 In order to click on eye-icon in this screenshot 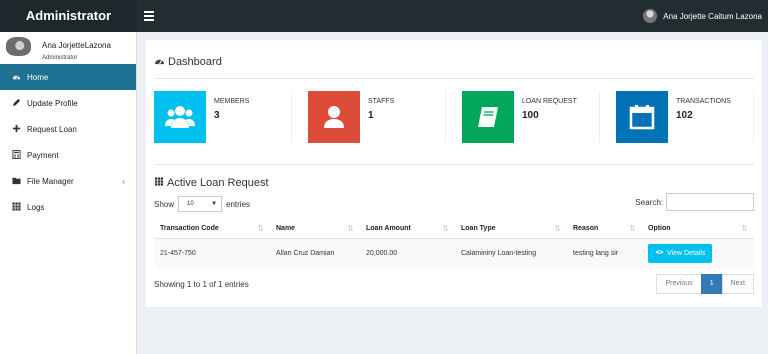, I will do `click(659, 253)`.